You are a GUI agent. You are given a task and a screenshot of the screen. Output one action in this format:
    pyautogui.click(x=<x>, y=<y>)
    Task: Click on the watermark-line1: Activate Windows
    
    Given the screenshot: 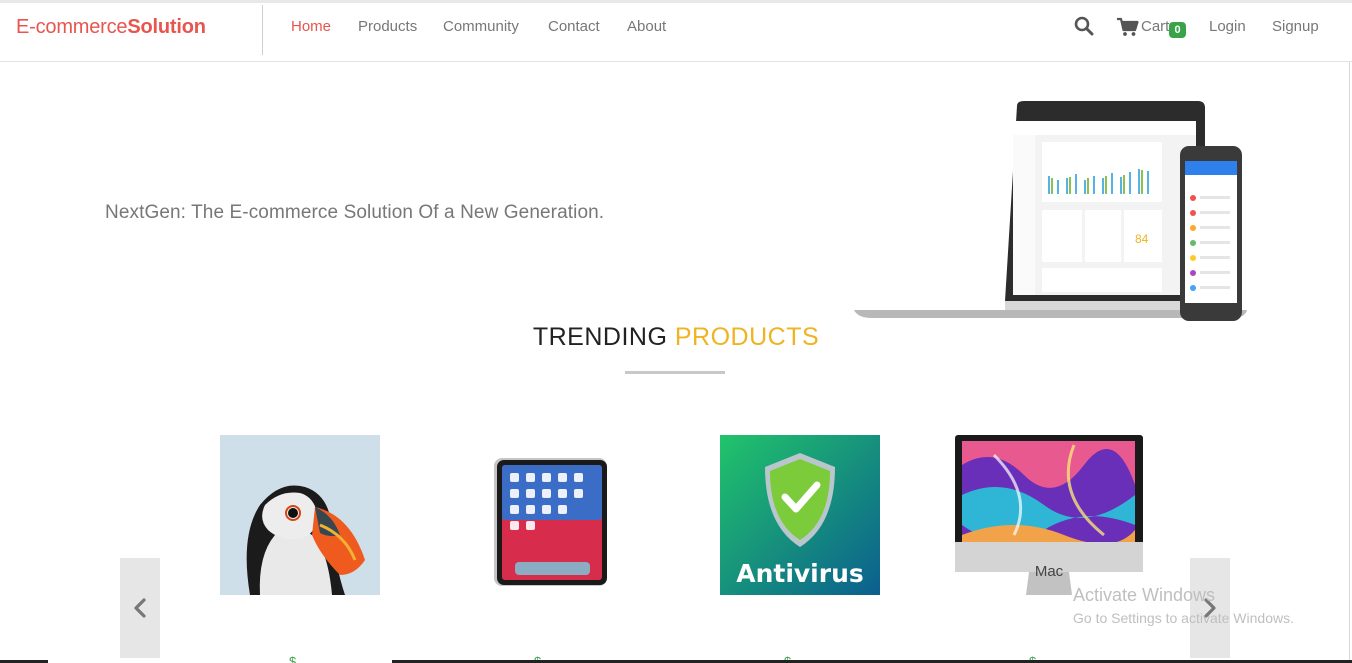 What is the action you would take?
    pyautogui.click(x=1144, y=595)
    